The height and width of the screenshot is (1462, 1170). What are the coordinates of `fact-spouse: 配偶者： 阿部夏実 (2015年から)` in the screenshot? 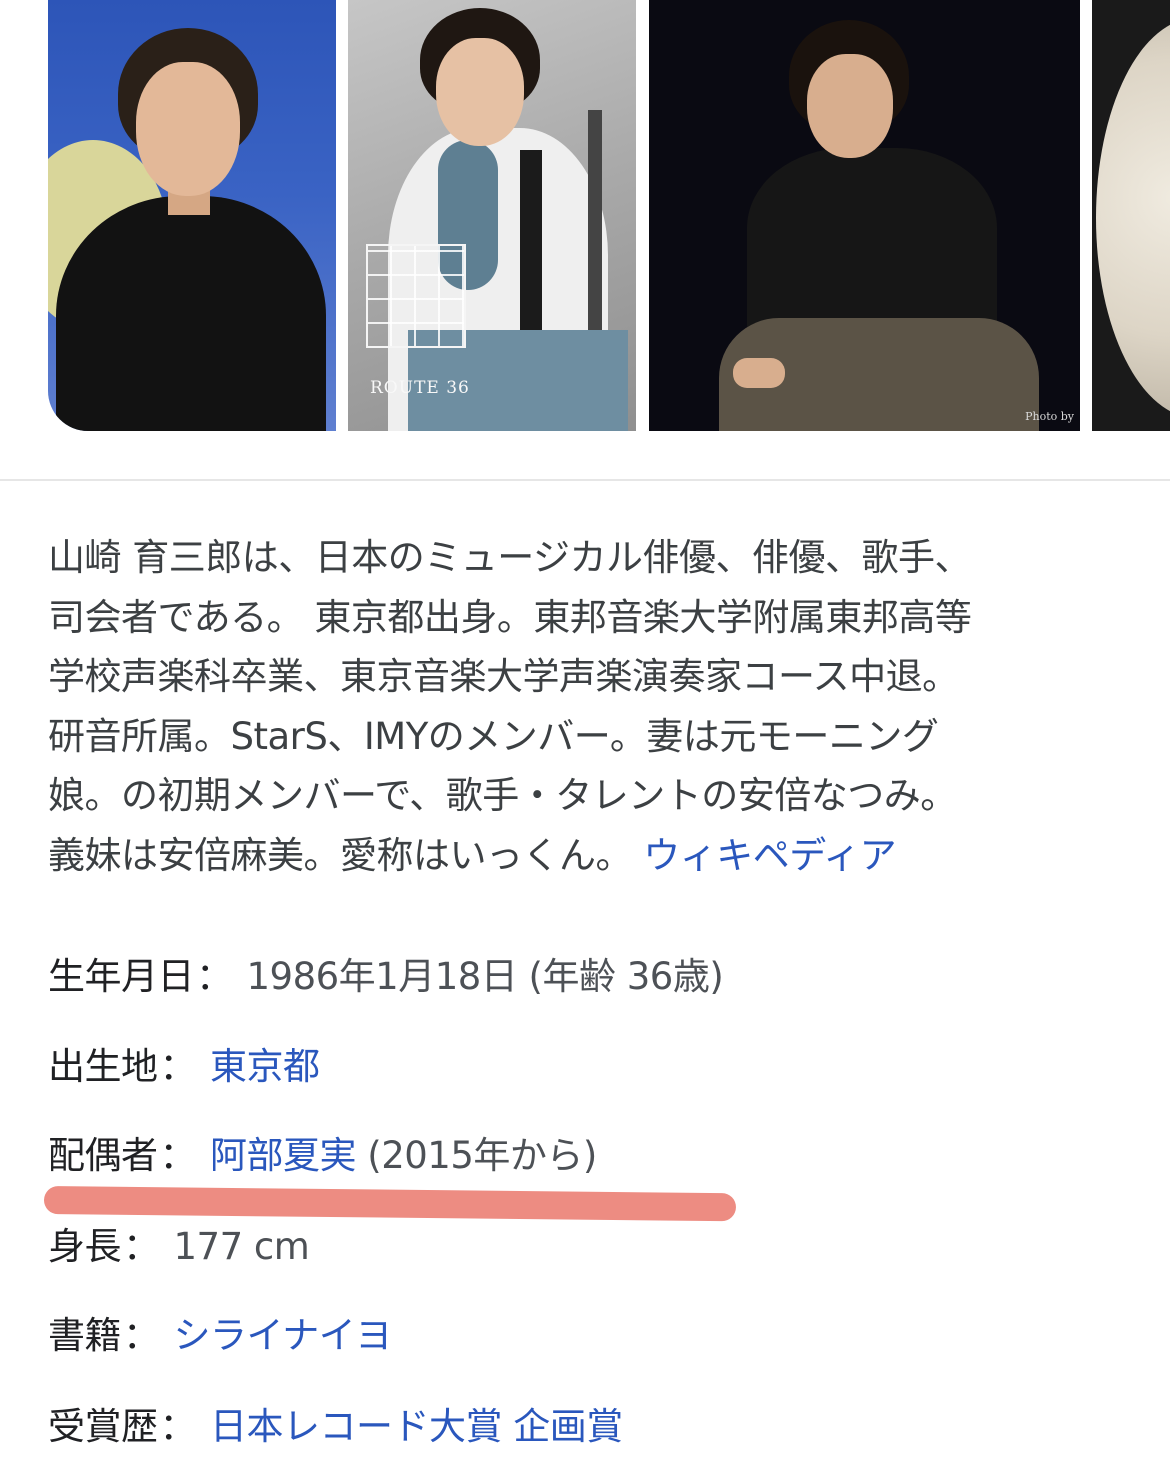 It's located at (322, 1152).